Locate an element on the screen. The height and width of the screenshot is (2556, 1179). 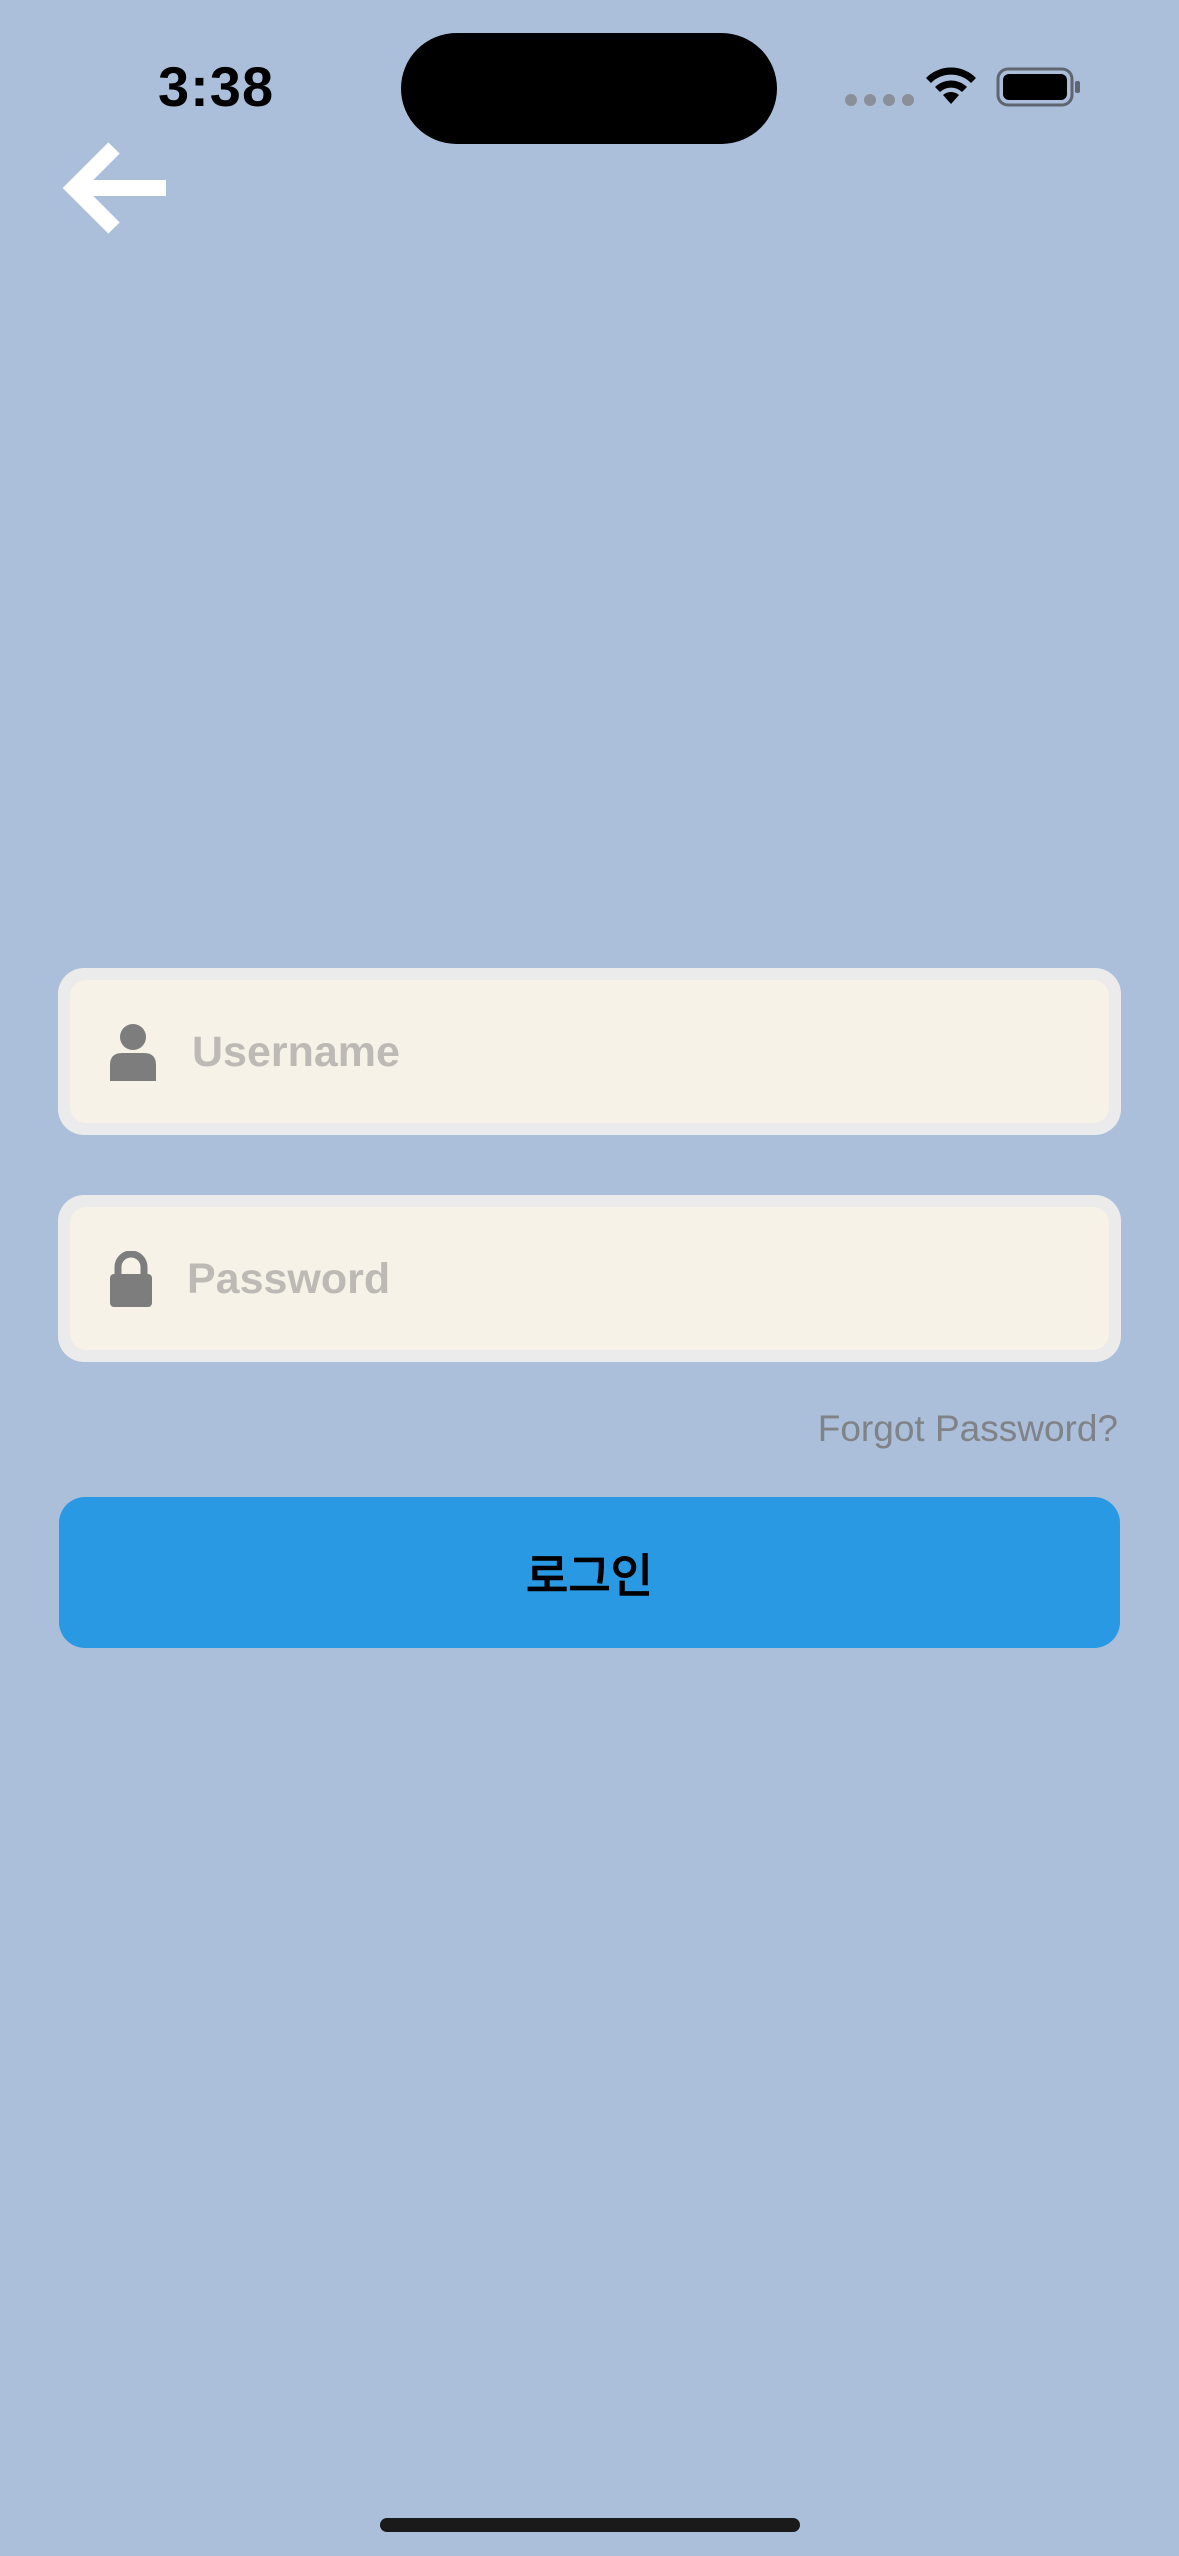
wifi-icon is located at coordinates (951, 85).